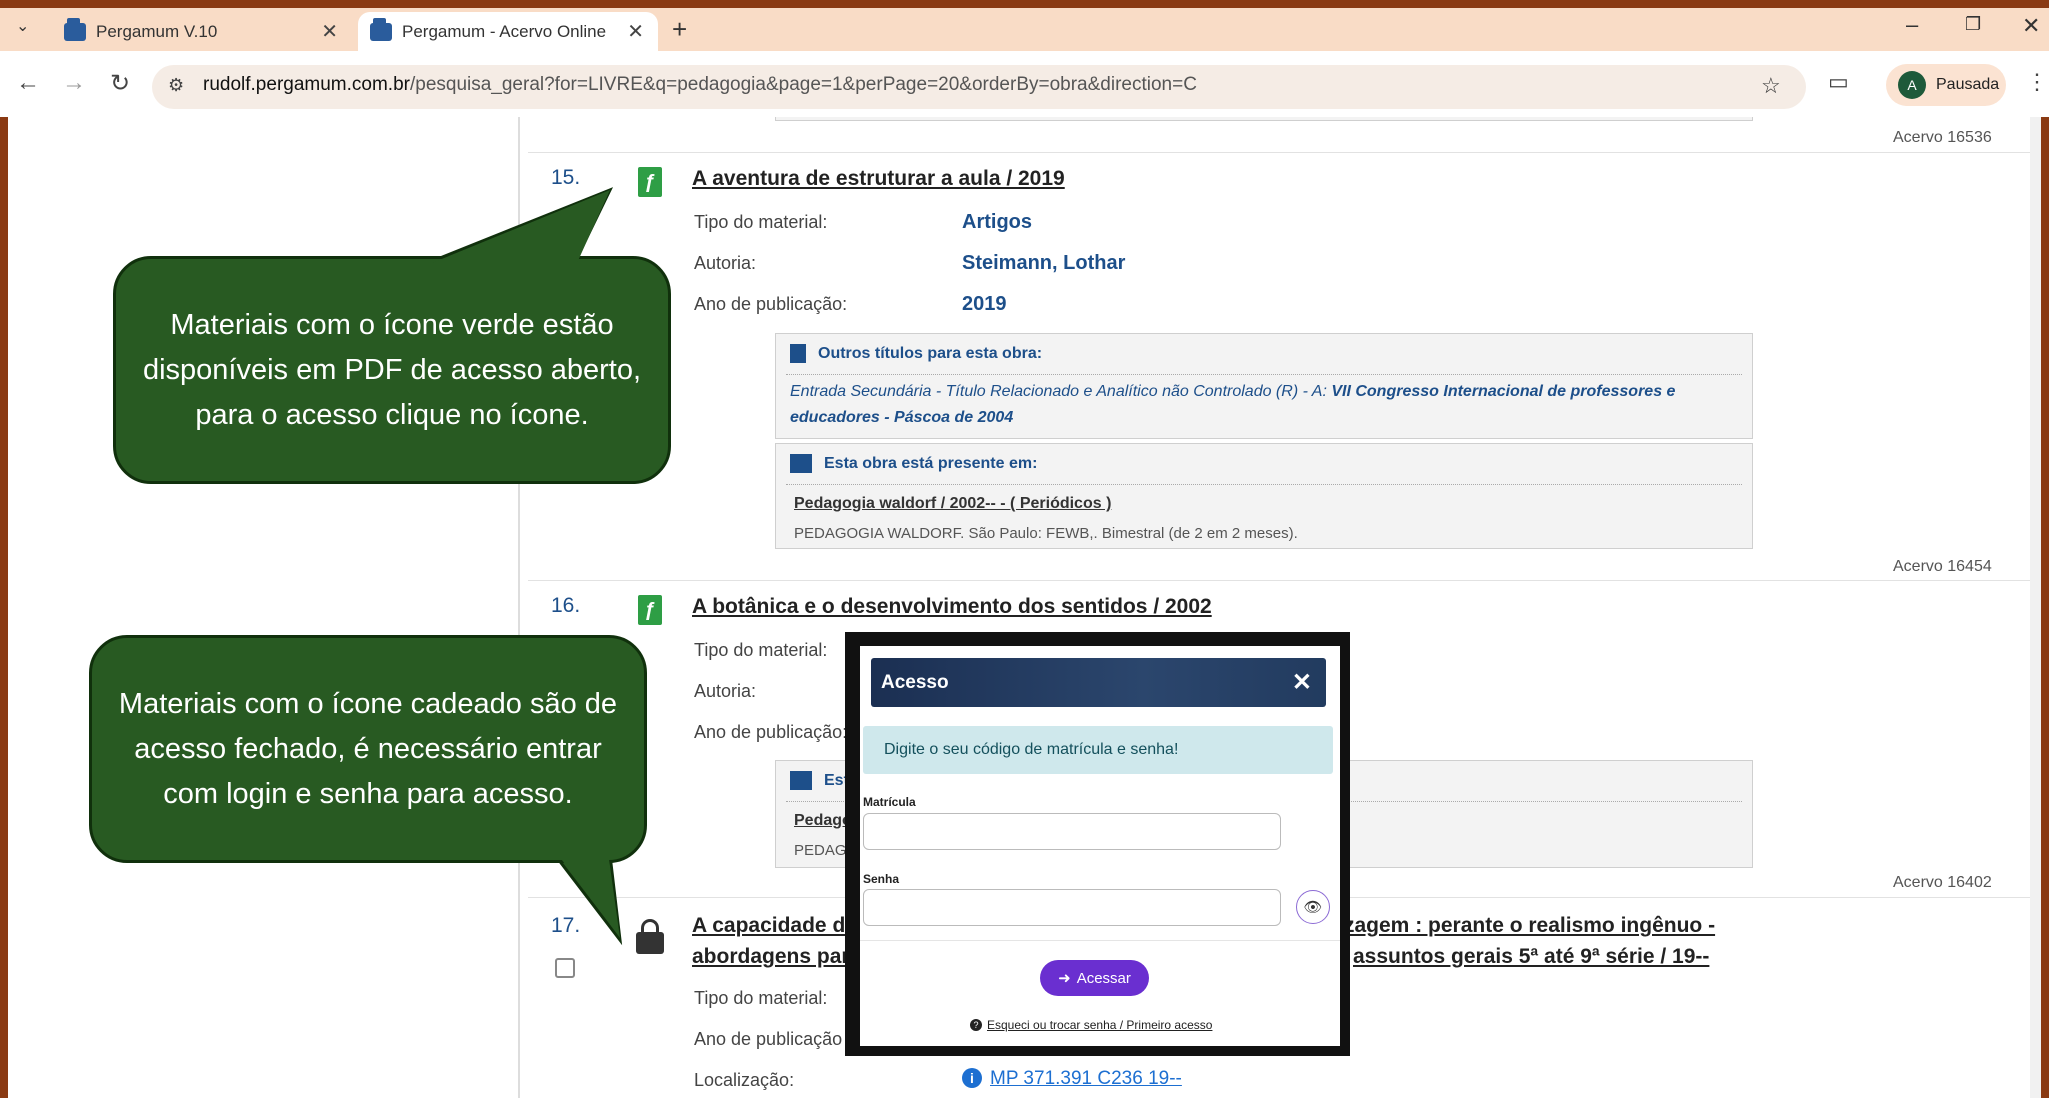 Image resolution: width=2049 pixels, height=1098 pixels. What do you see at coordinates (650, 936) in the screenshot?
I see `lock-icon` at bounding box center [650, 936].